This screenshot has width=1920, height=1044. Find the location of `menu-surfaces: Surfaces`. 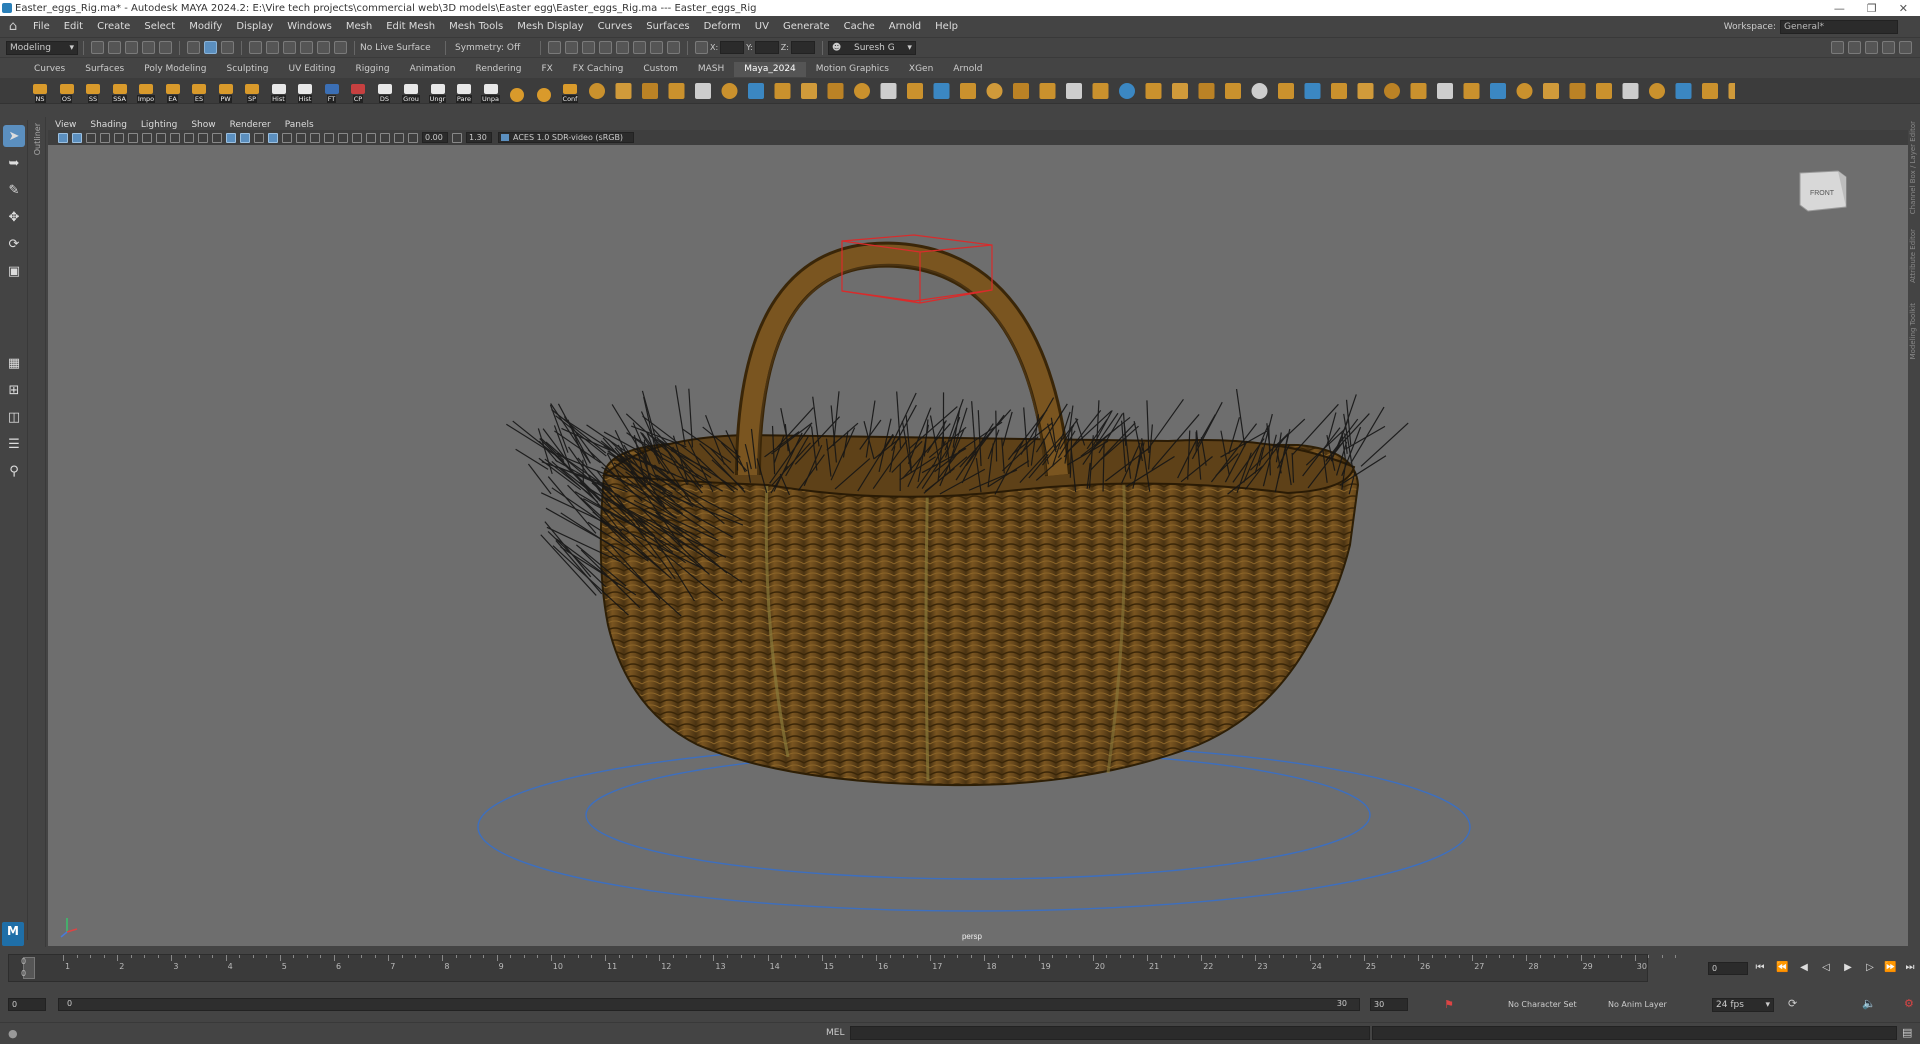

menu-surfaces: Surfaces is located at coordinates (667, 26).